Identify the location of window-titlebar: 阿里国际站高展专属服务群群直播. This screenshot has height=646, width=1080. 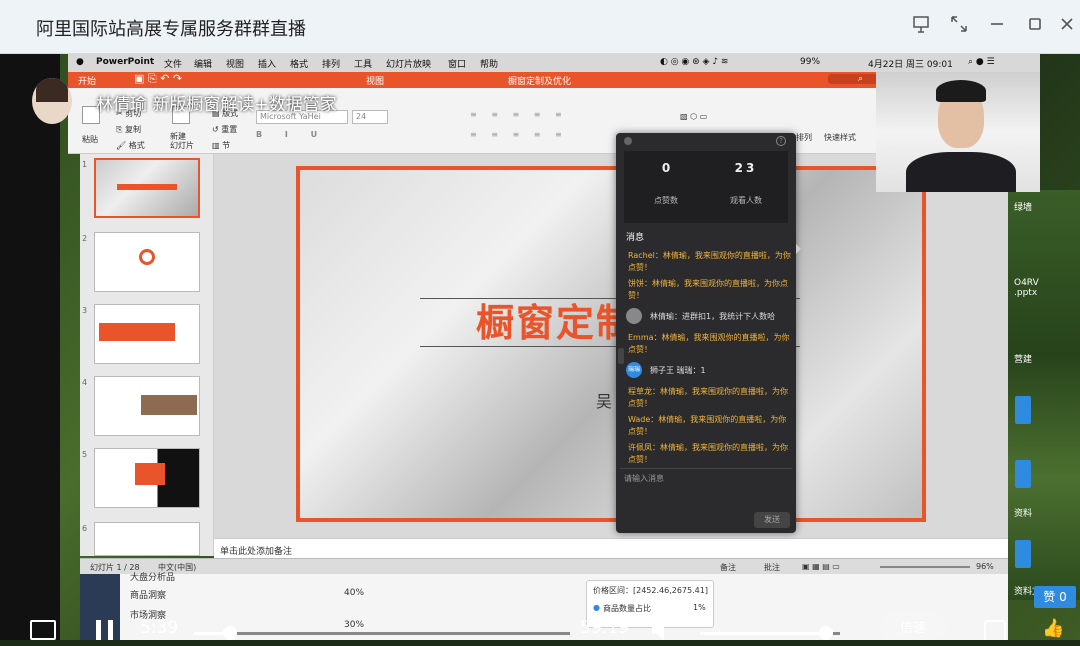
(540, 27).